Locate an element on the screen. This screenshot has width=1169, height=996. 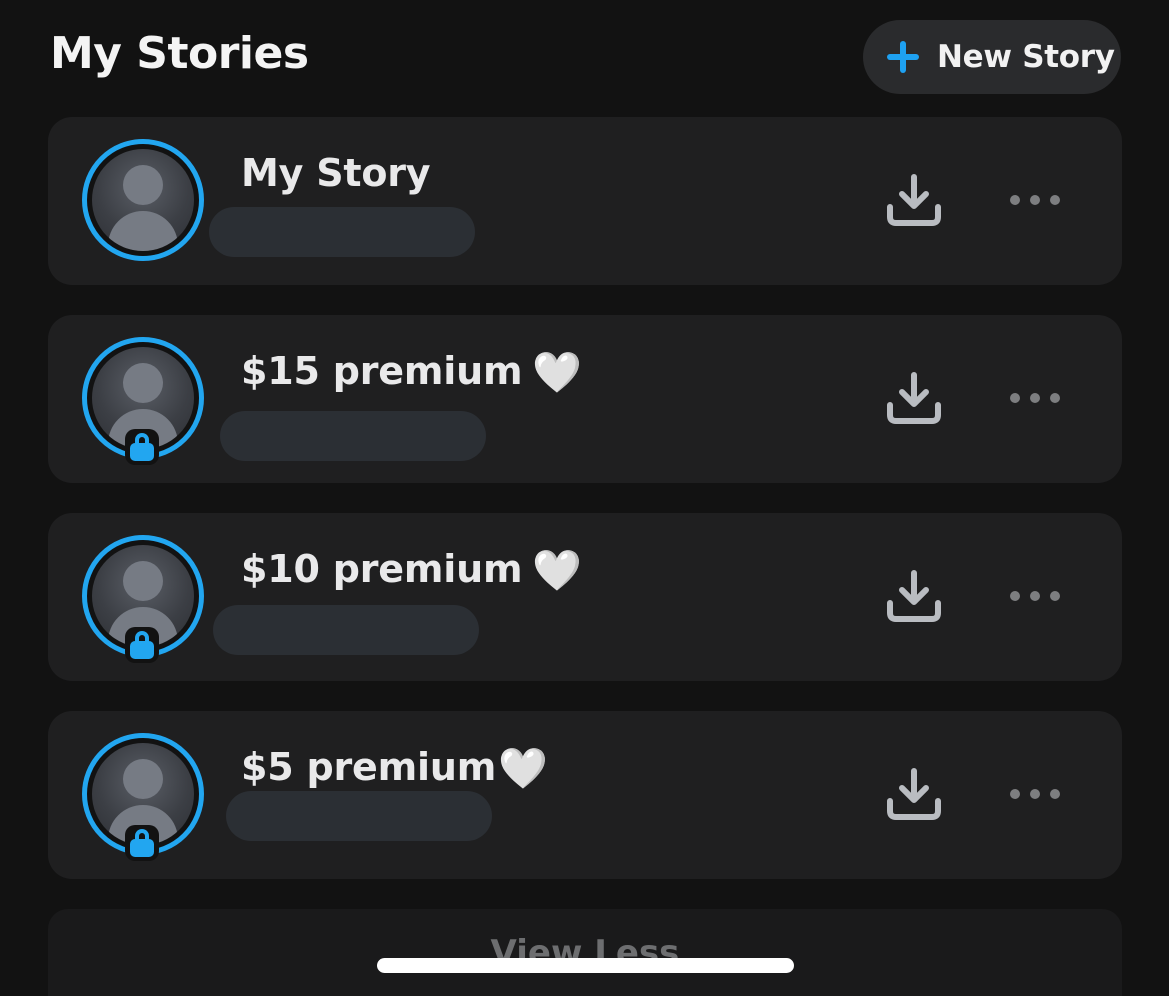
page-title: My Stories is located at coordinates (179, 53).